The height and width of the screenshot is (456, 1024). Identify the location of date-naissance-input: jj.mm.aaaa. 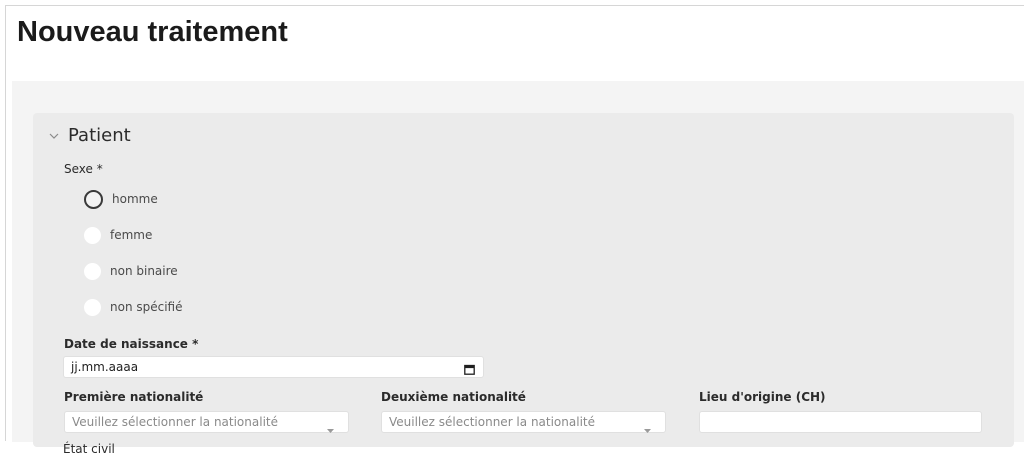
(273, 367).